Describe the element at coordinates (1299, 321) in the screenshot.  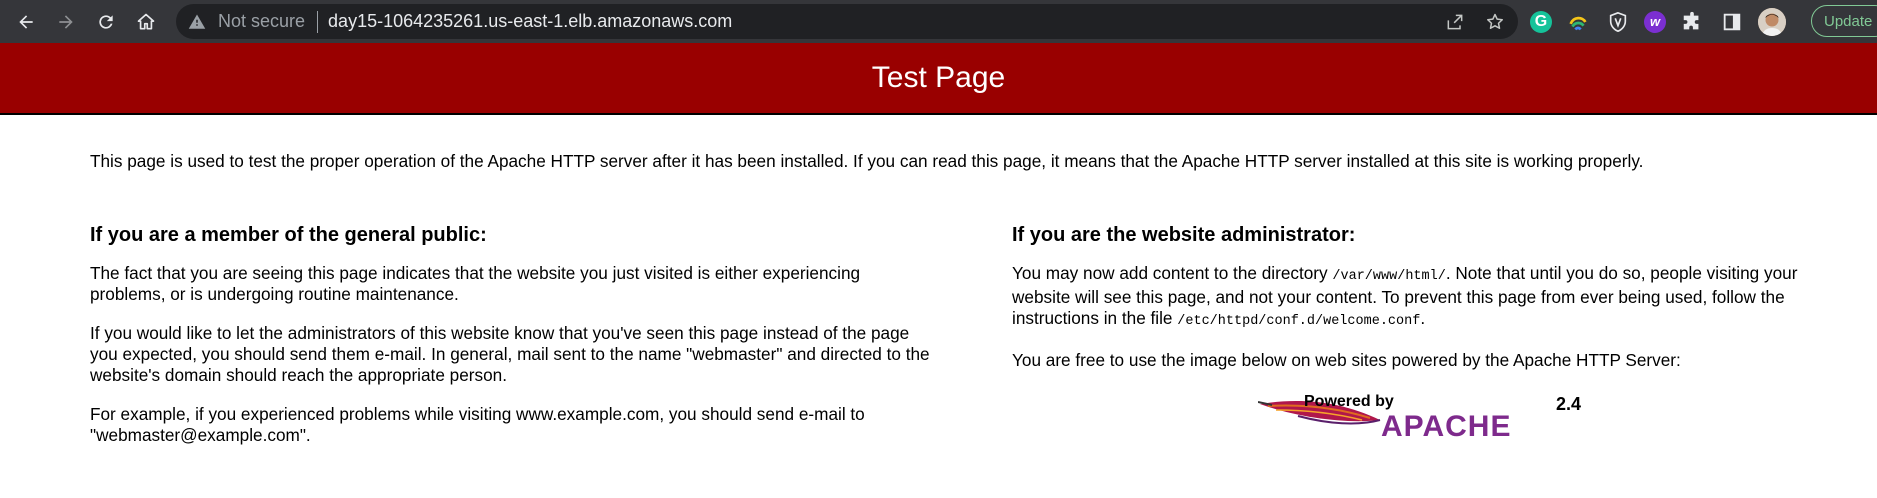
I see `welcome-conf-path: /etc/httpd/conf.d/welcome.conf` at that location.